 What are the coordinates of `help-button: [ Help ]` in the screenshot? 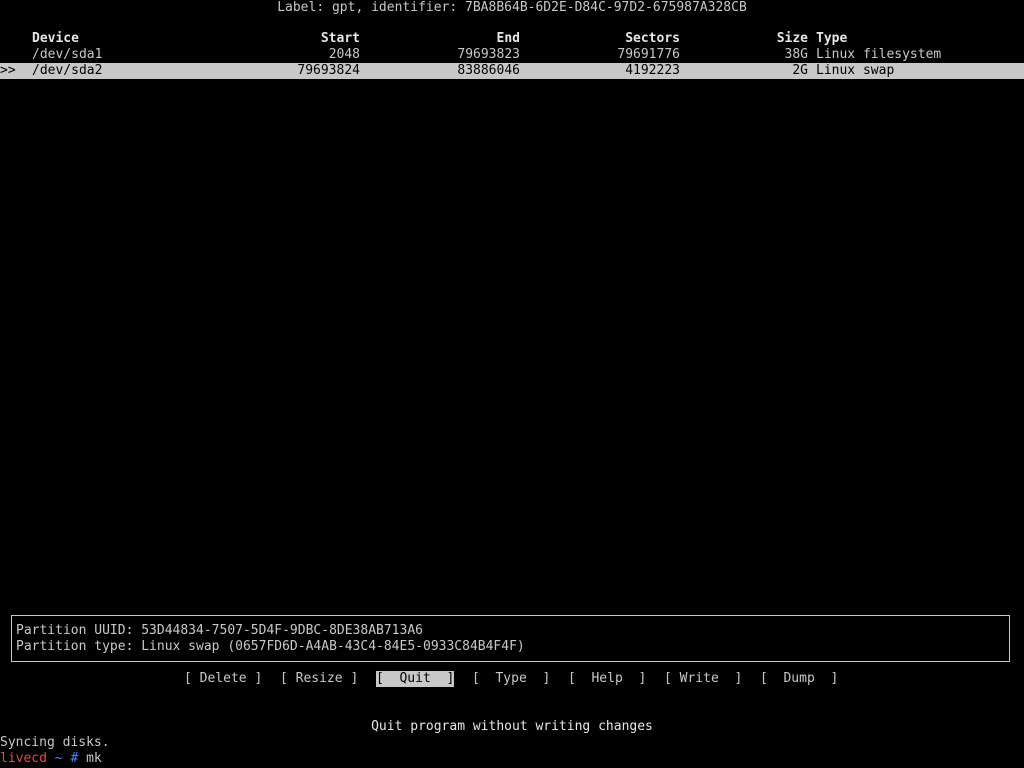 It's located at (607, 679).